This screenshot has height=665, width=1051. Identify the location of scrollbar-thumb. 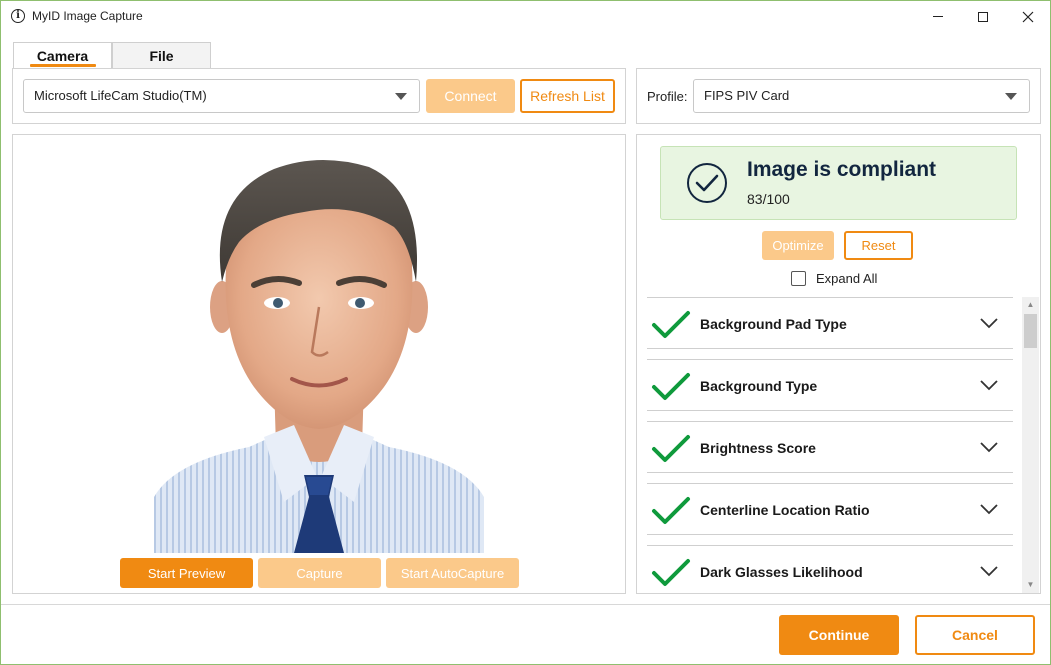
(1030, 331).